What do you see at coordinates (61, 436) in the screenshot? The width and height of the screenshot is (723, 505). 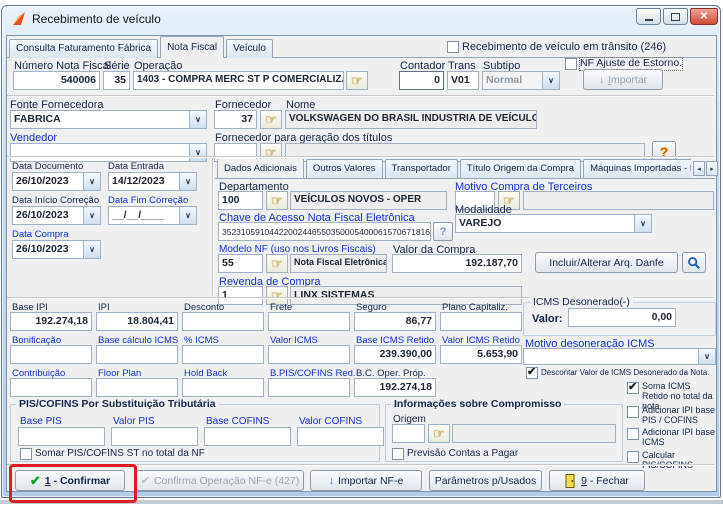 I see `base-pis-field` at bounding box center [61, 436].